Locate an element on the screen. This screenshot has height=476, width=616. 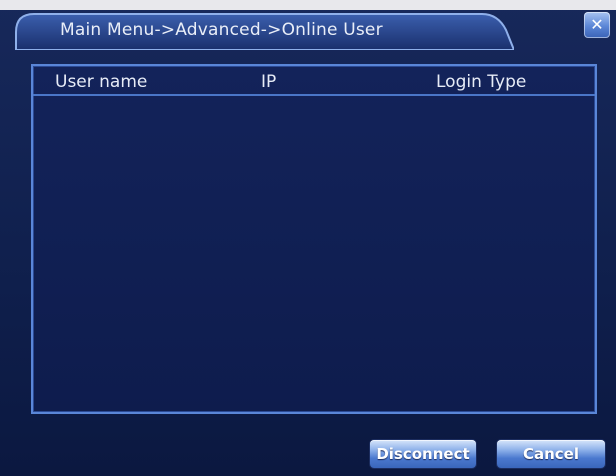
column-header-user-name: User name is located at coordinates (101, 82).